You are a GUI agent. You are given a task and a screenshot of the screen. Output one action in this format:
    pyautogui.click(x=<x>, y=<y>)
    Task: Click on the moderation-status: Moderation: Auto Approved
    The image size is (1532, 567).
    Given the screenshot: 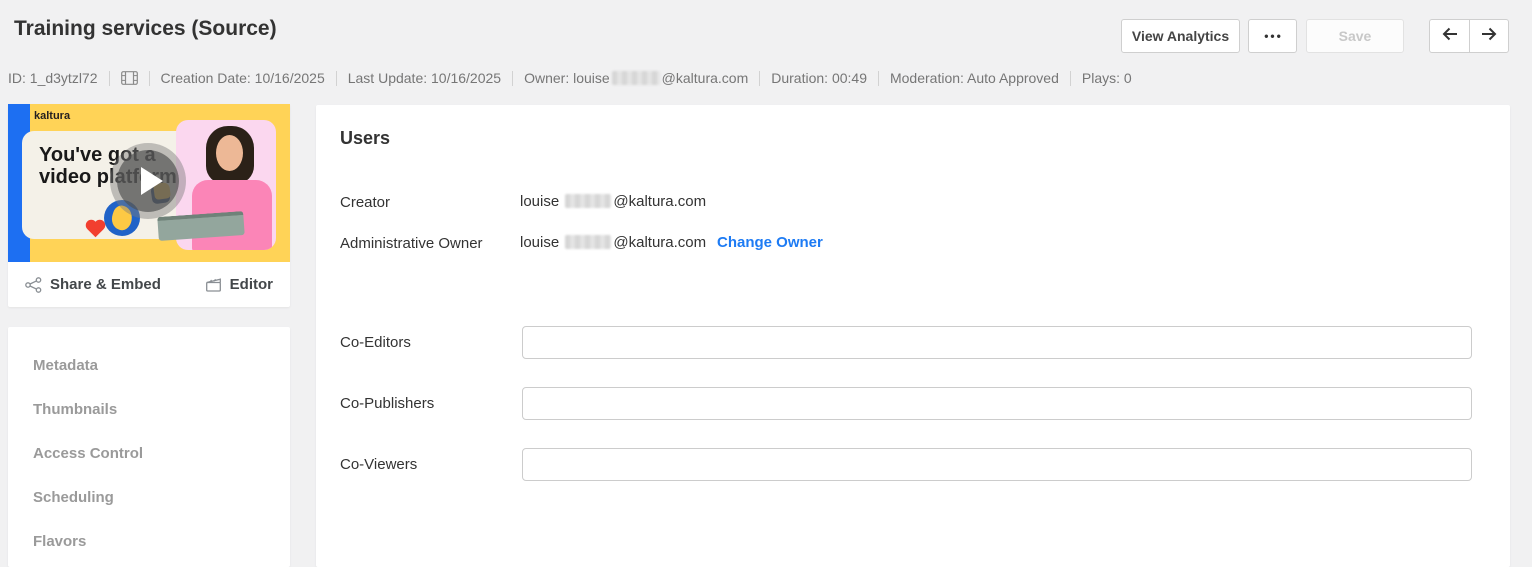 What is the action you would take?
    pyautogui.click(x=974, y=78)
    